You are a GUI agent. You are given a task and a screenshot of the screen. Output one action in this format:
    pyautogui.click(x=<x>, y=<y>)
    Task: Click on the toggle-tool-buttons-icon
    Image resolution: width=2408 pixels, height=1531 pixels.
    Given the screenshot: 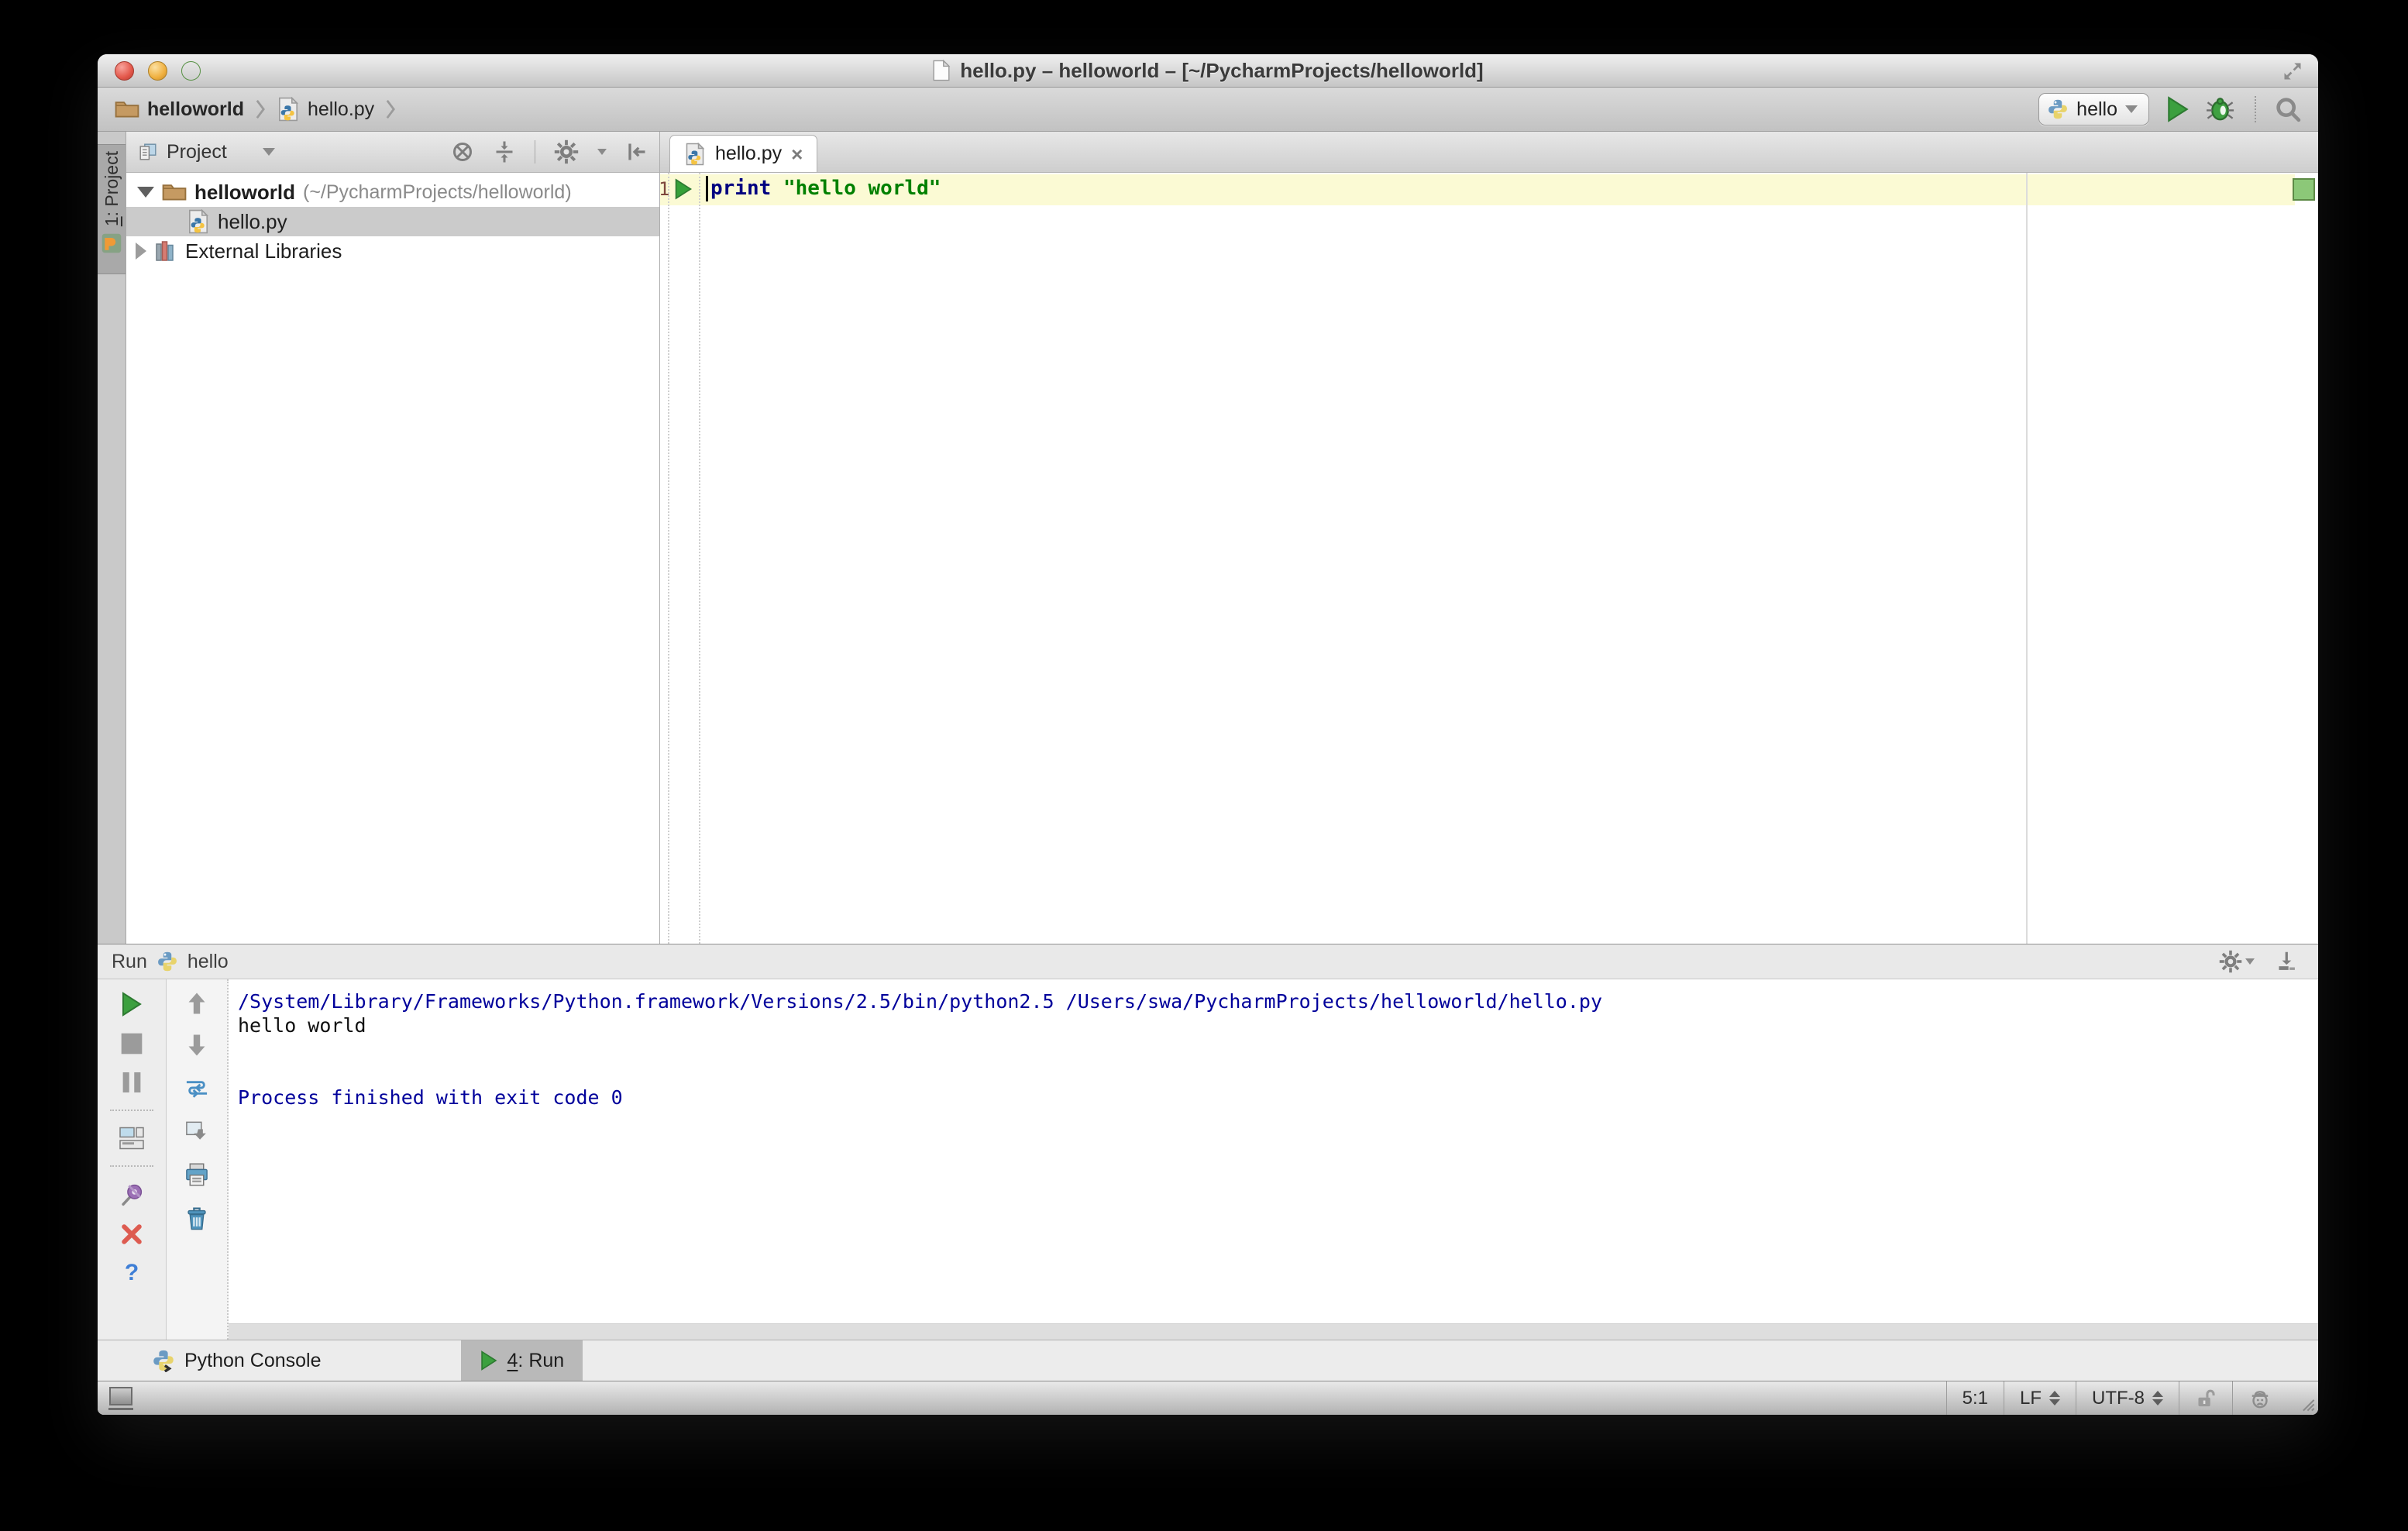 What is the action you would take?
    pyautogui.click(x=121, y=1398)
    